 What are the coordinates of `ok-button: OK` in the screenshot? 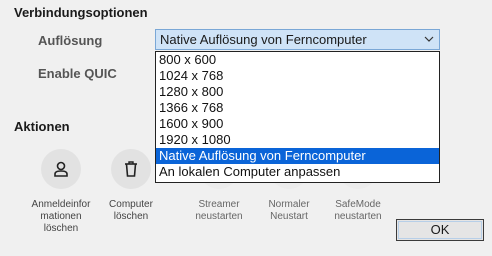 It's located at (440, 230).